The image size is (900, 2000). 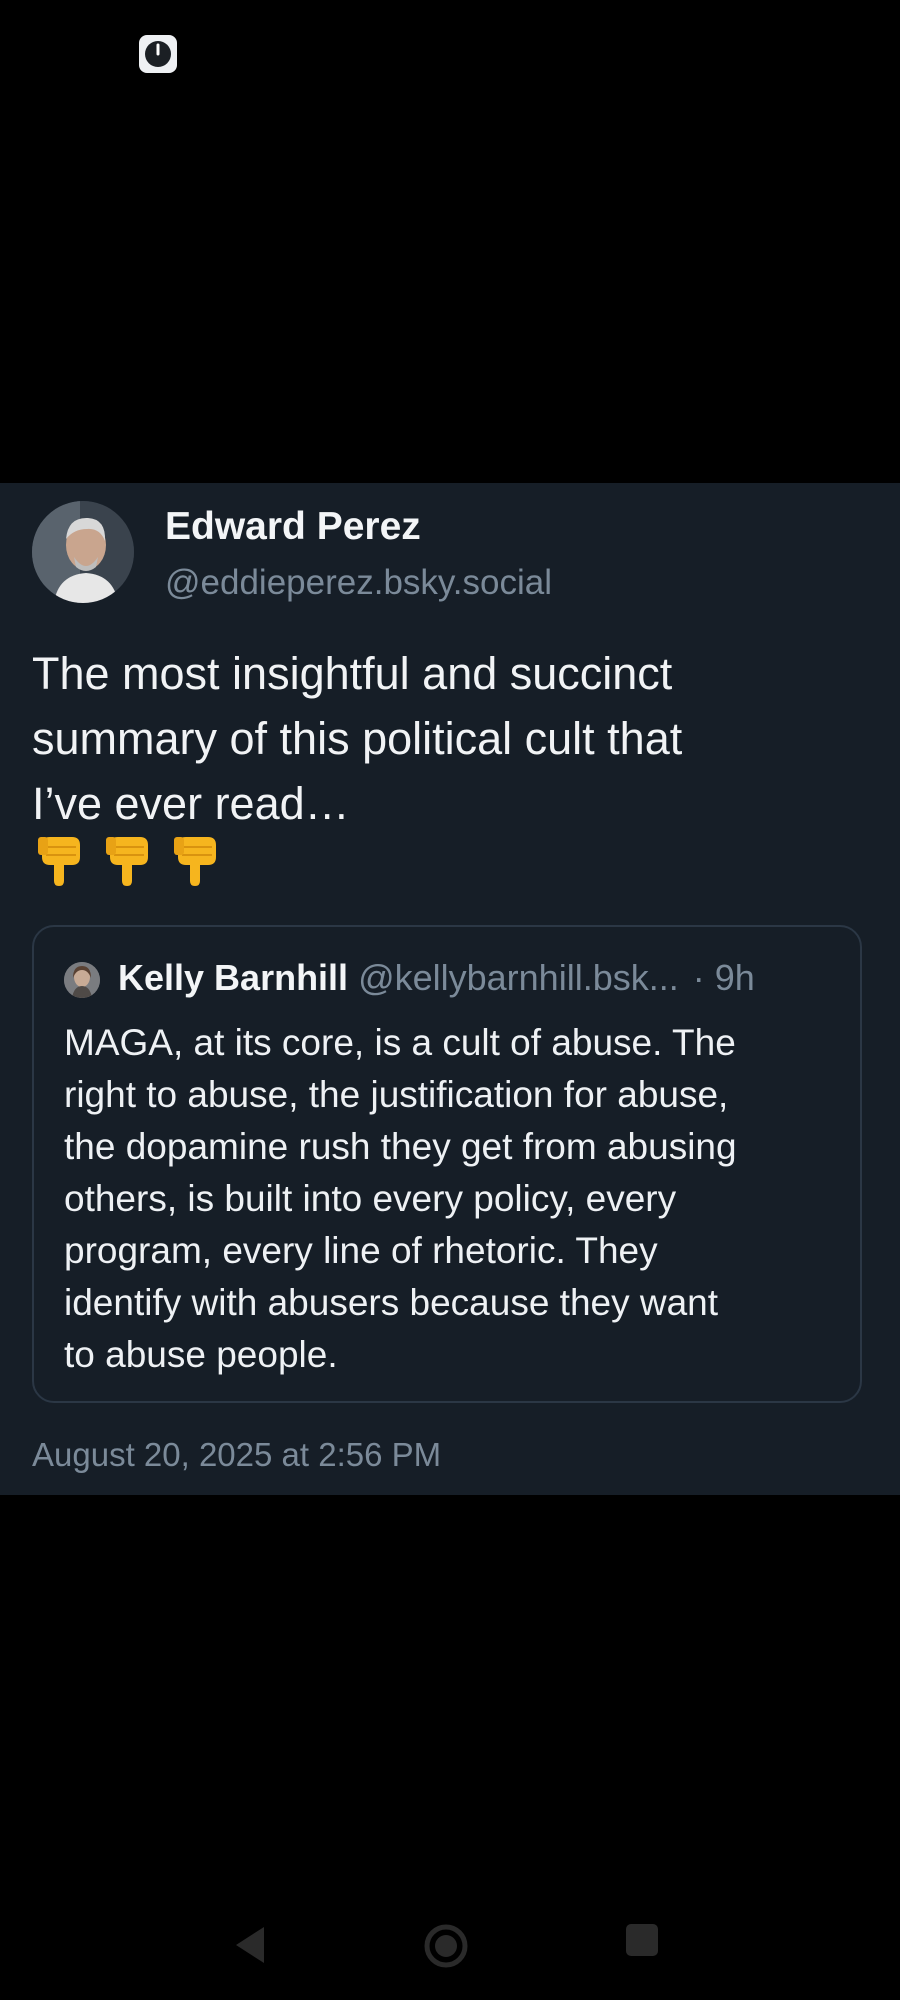 I want to click on author-name: Edward Perez, so click(x=293, y=527).